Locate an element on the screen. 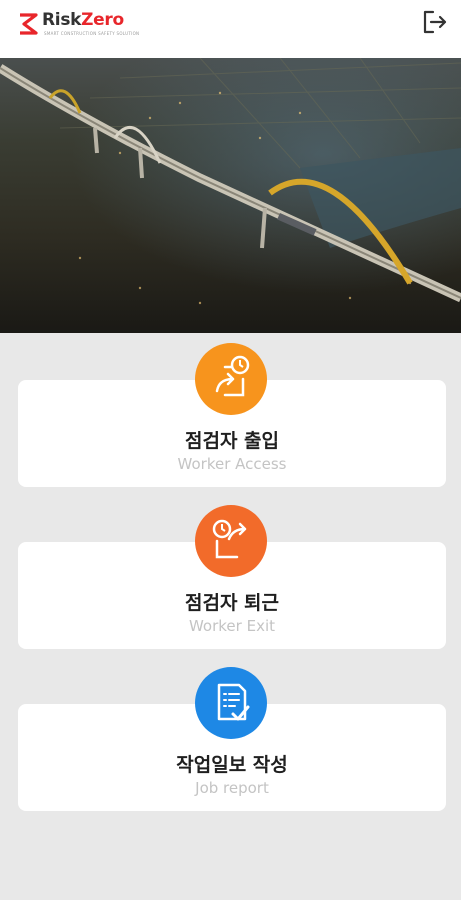 This screenshot has width=461, height=900. card-title: 점검자 출입 is located at coordinates (231, 441).